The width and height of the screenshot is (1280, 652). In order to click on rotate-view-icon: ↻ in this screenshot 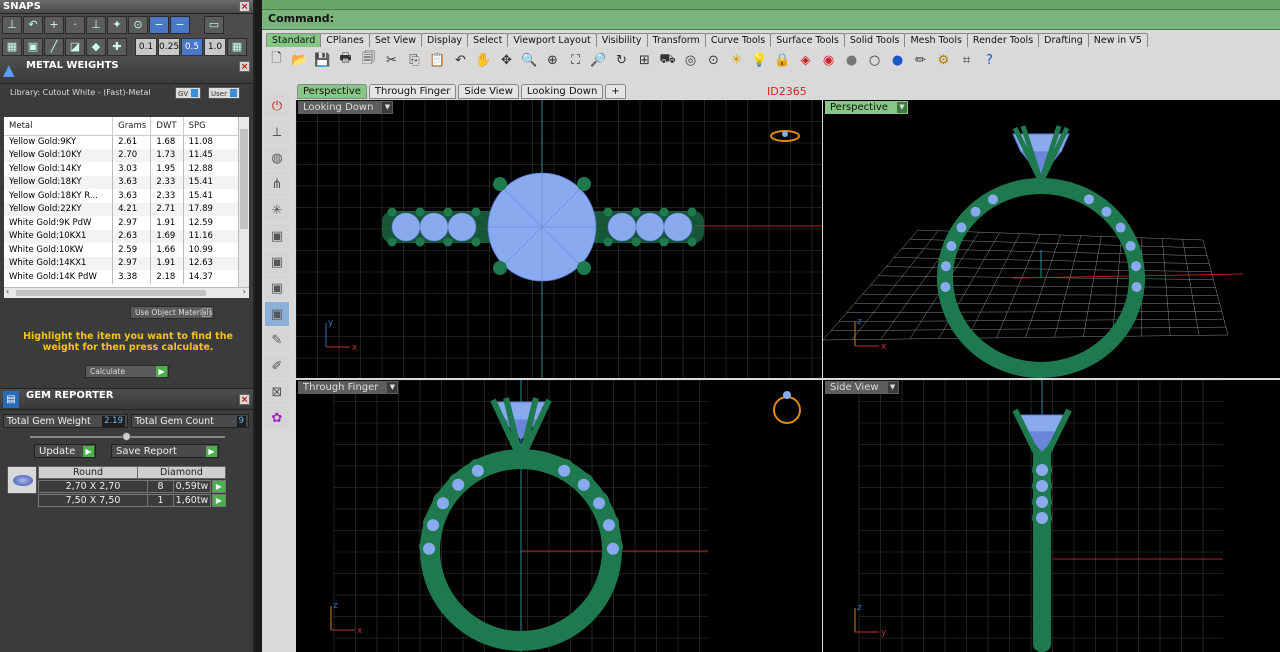, I will do `click(621, 60)`.